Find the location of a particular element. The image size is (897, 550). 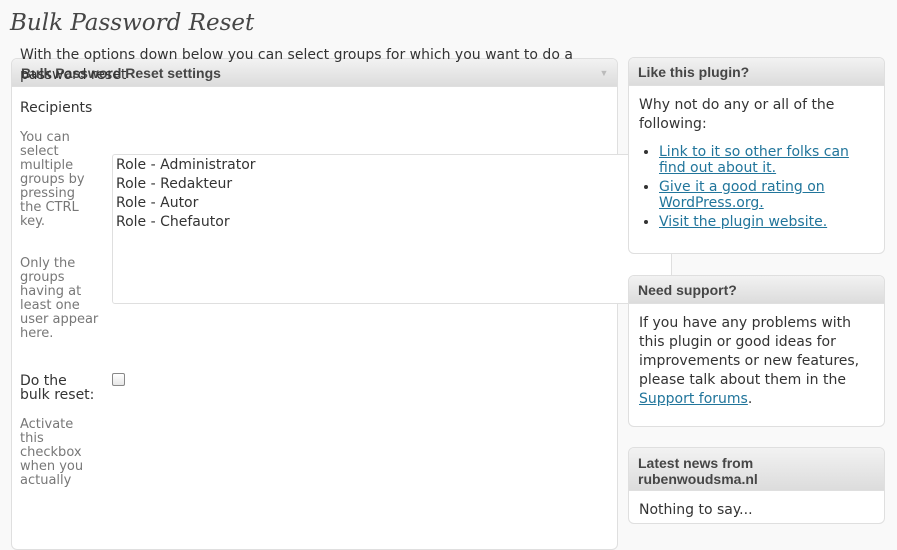

bulk-reset-label: Do the bulk reset: is located at coordinates (57, 388).